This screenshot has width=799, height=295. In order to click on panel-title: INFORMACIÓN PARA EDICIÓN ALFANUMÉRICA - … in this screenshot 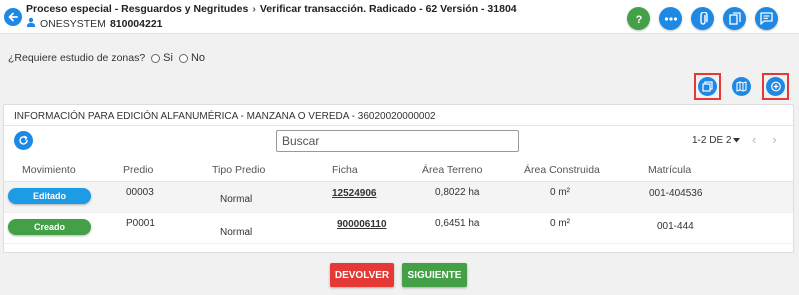, I will do `click(398, 115)`.